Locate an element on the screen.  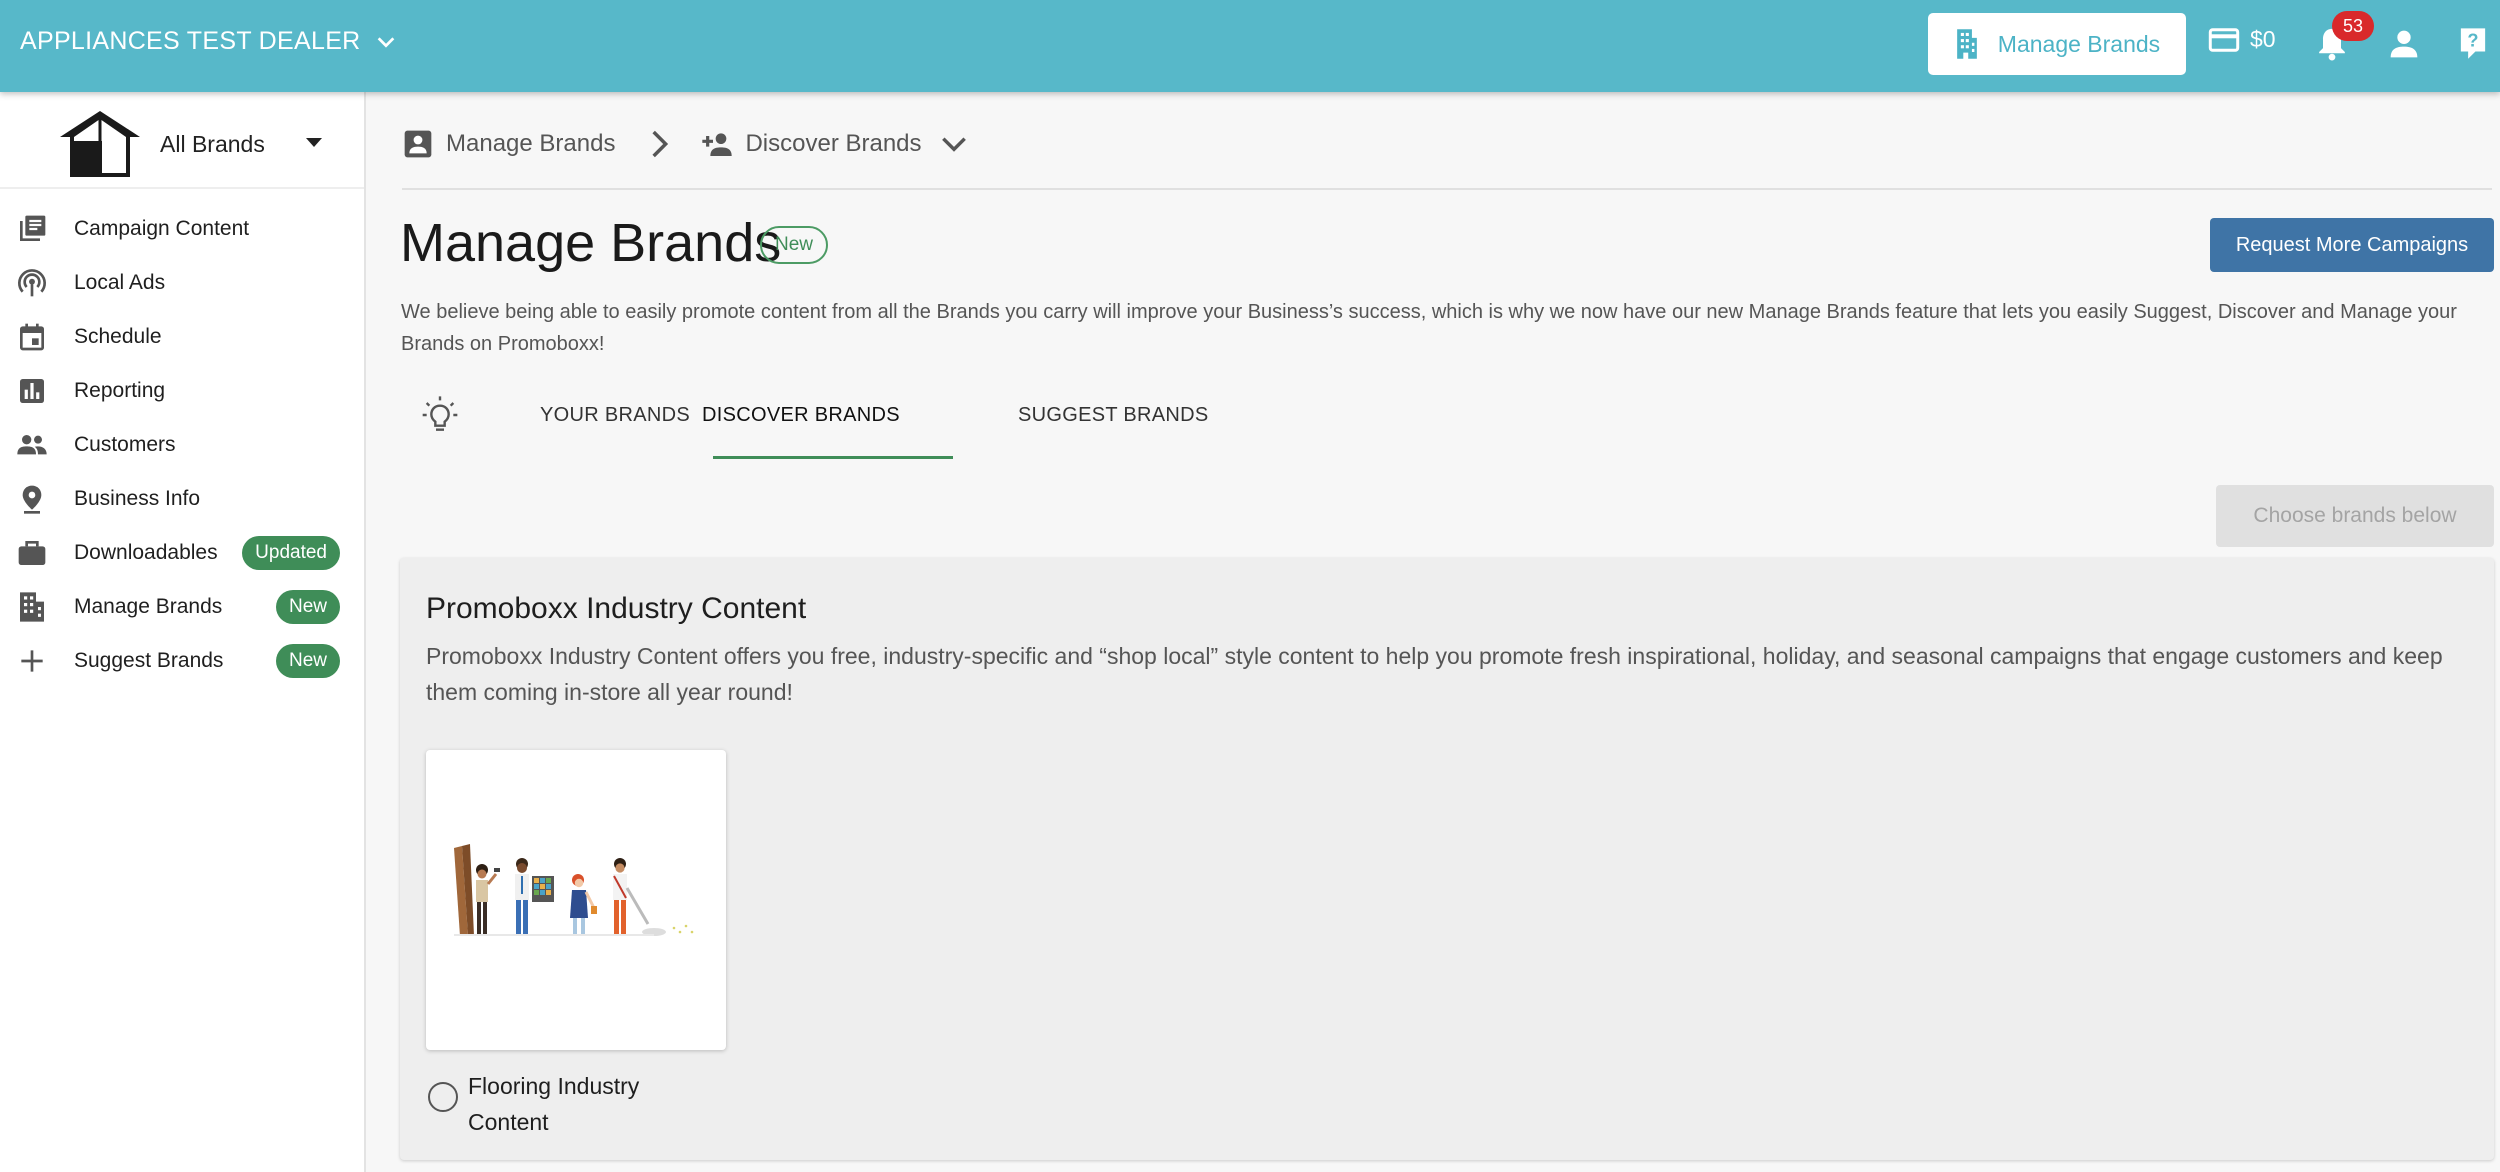
sidebar-item-local-ads: Local Ads is located at coordinates (182, 283).